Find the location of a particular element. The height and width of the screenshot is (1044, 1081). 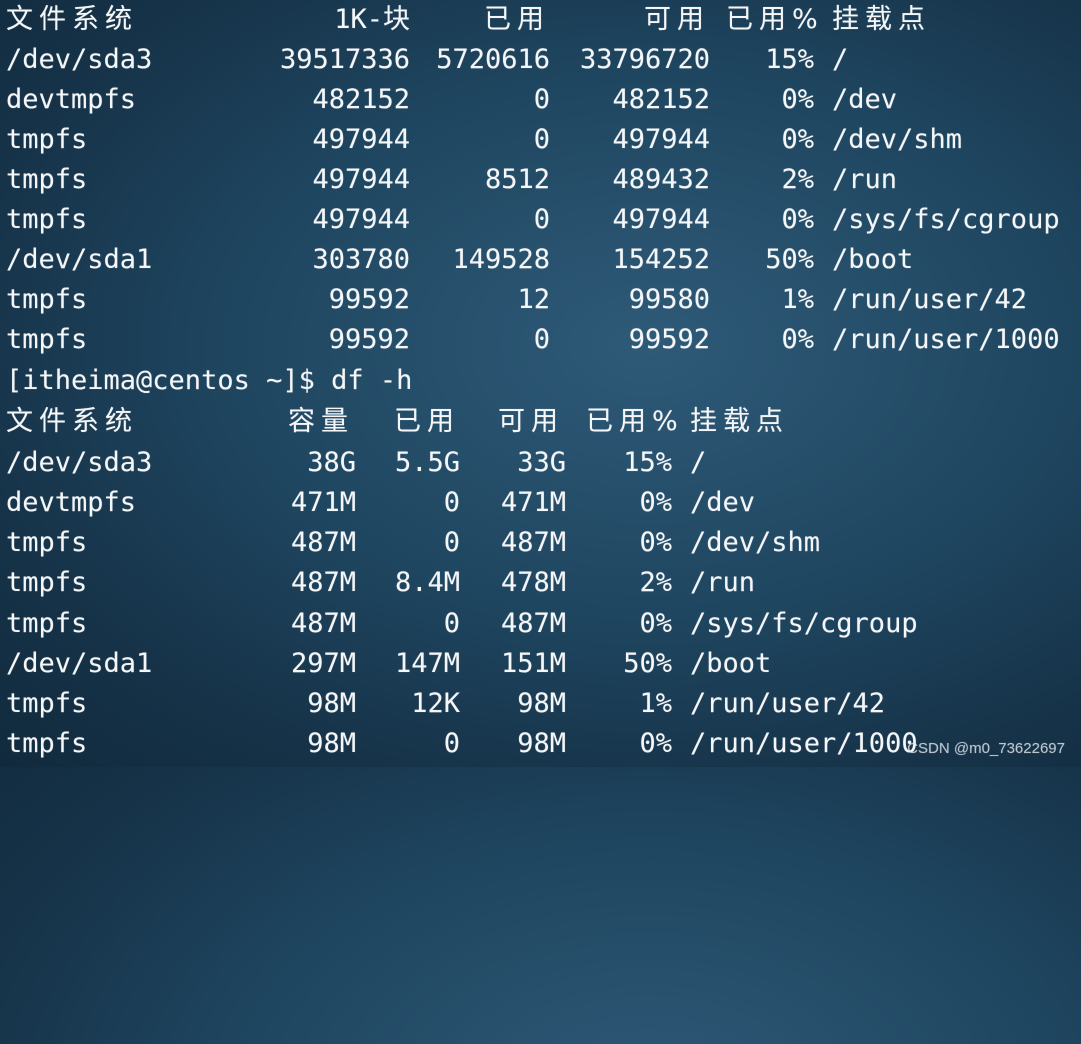

available-cell: 478M is located at coordinates (533, 582).